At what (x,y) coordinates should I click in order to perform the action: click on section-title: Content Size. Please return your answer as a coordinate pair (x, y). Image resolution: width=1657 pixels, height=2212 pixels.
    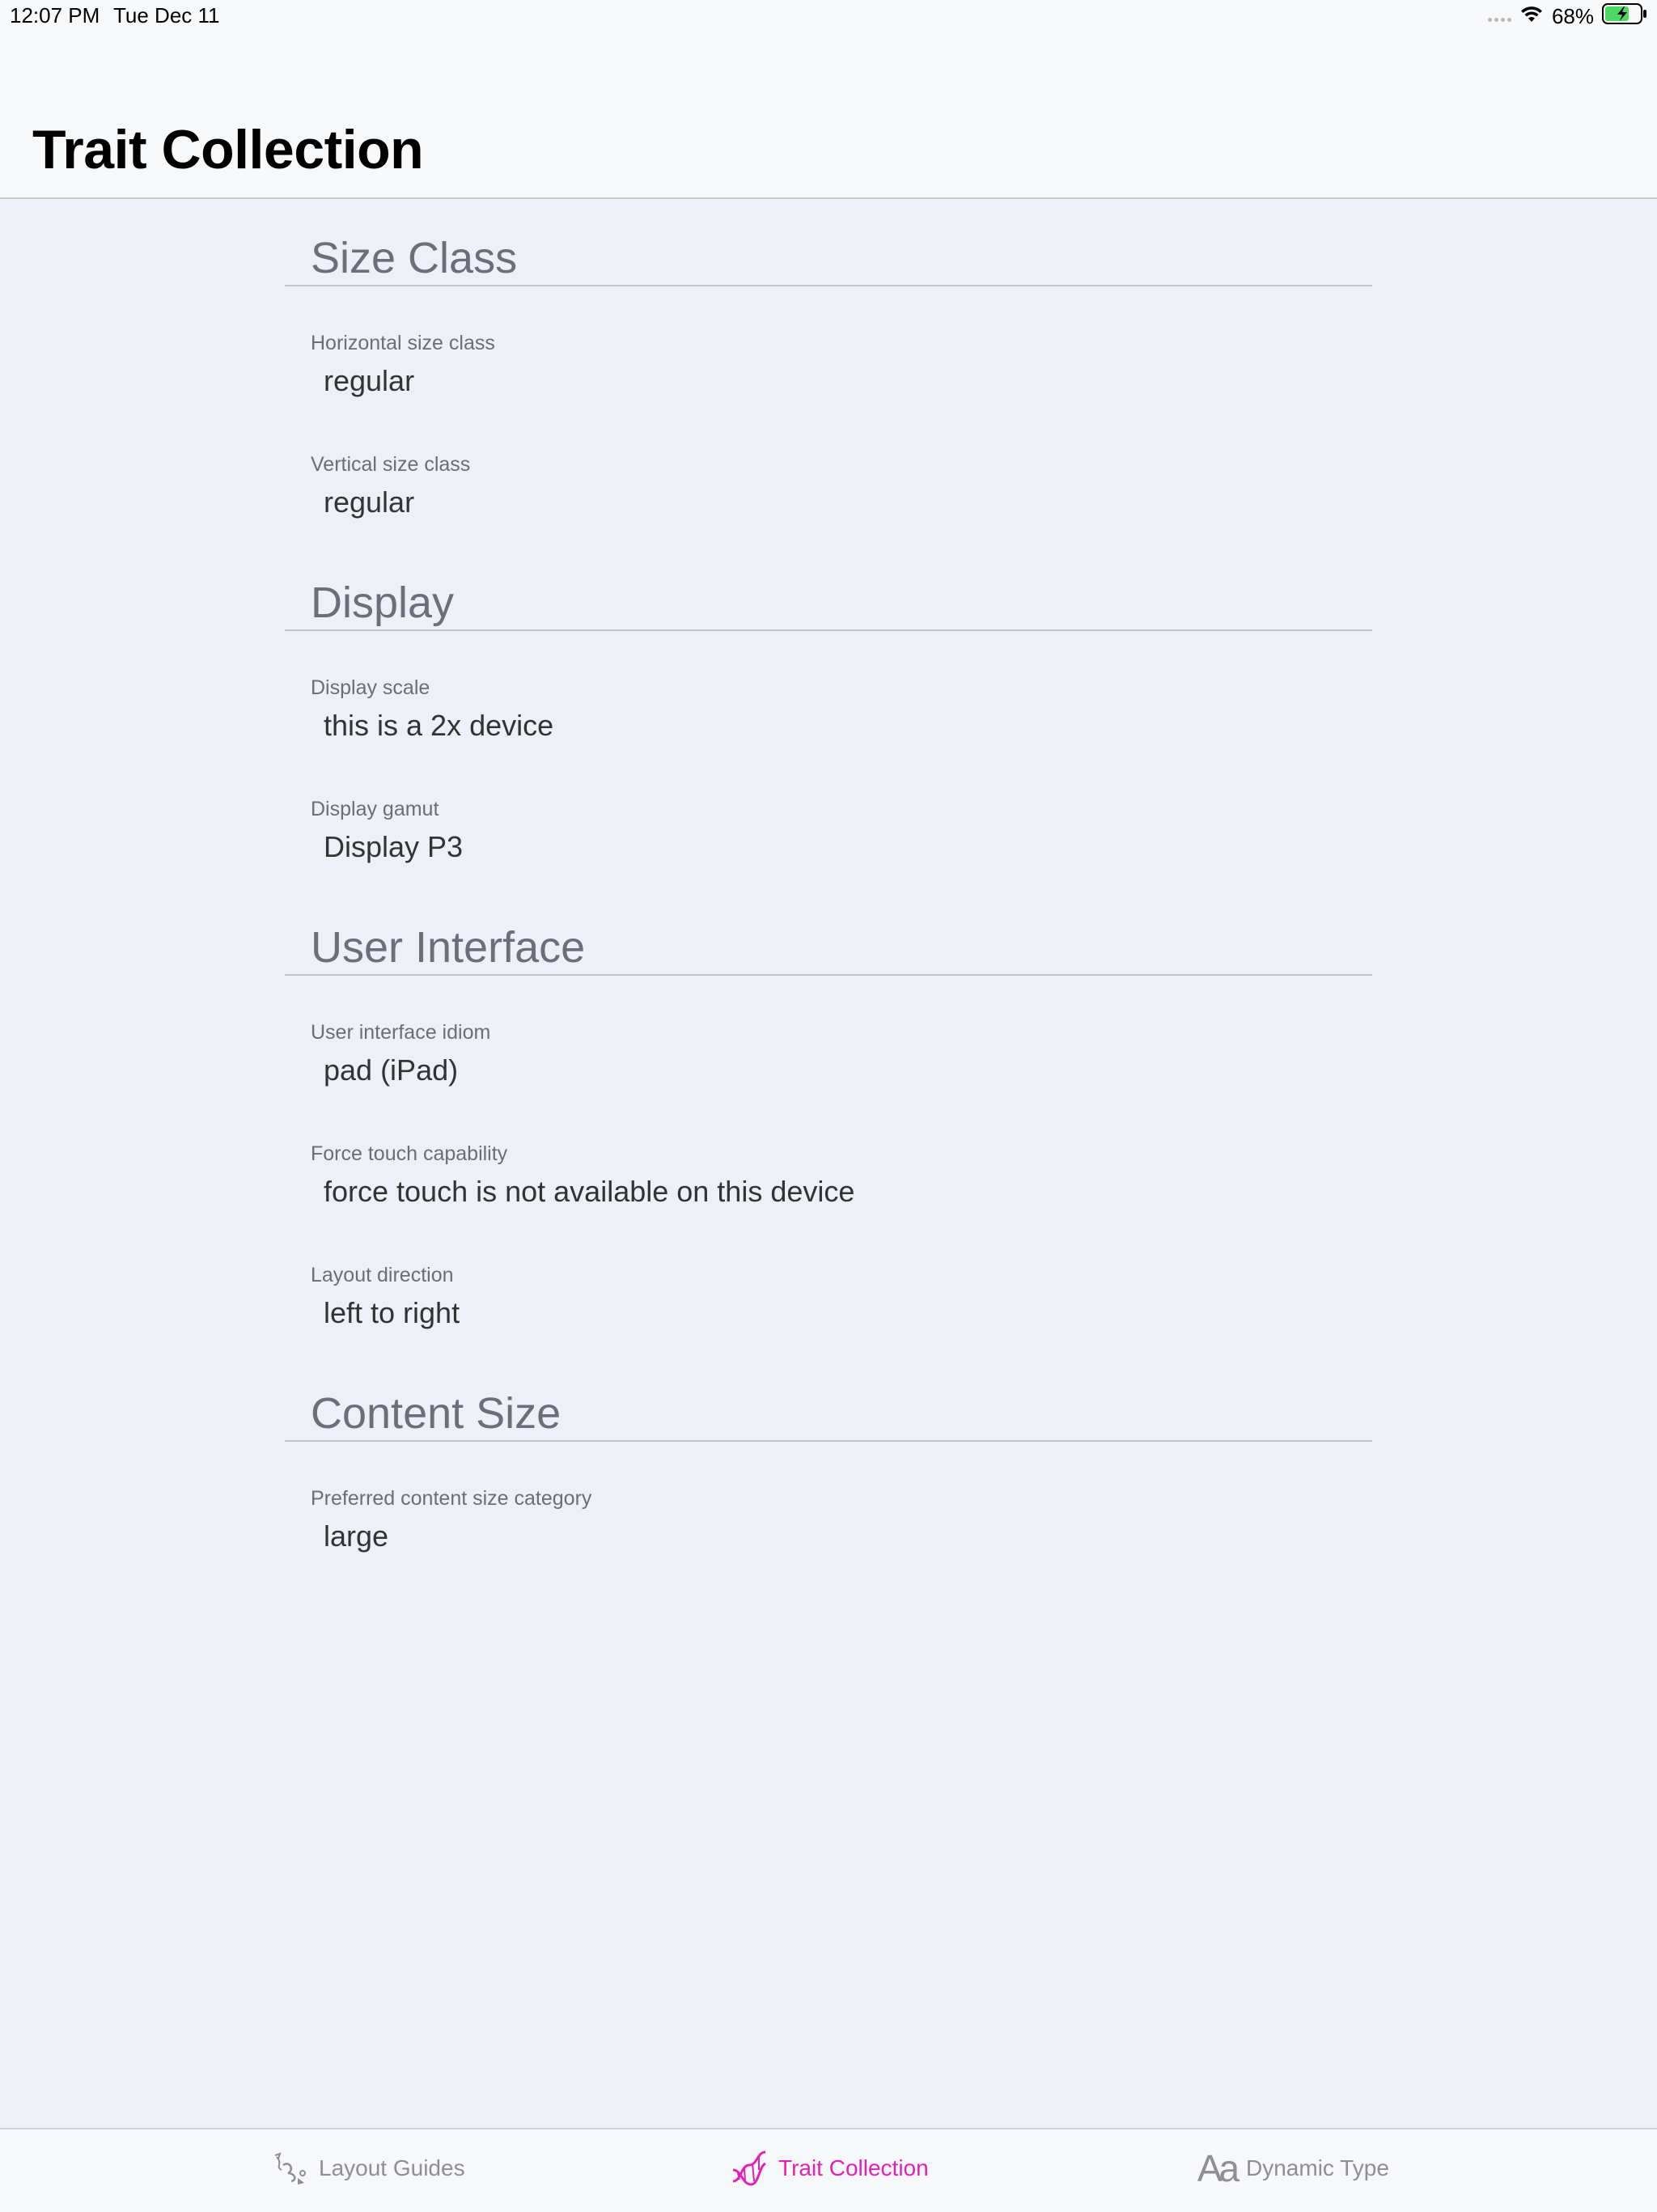
    Looking at the image, I should click on (437, 1413).